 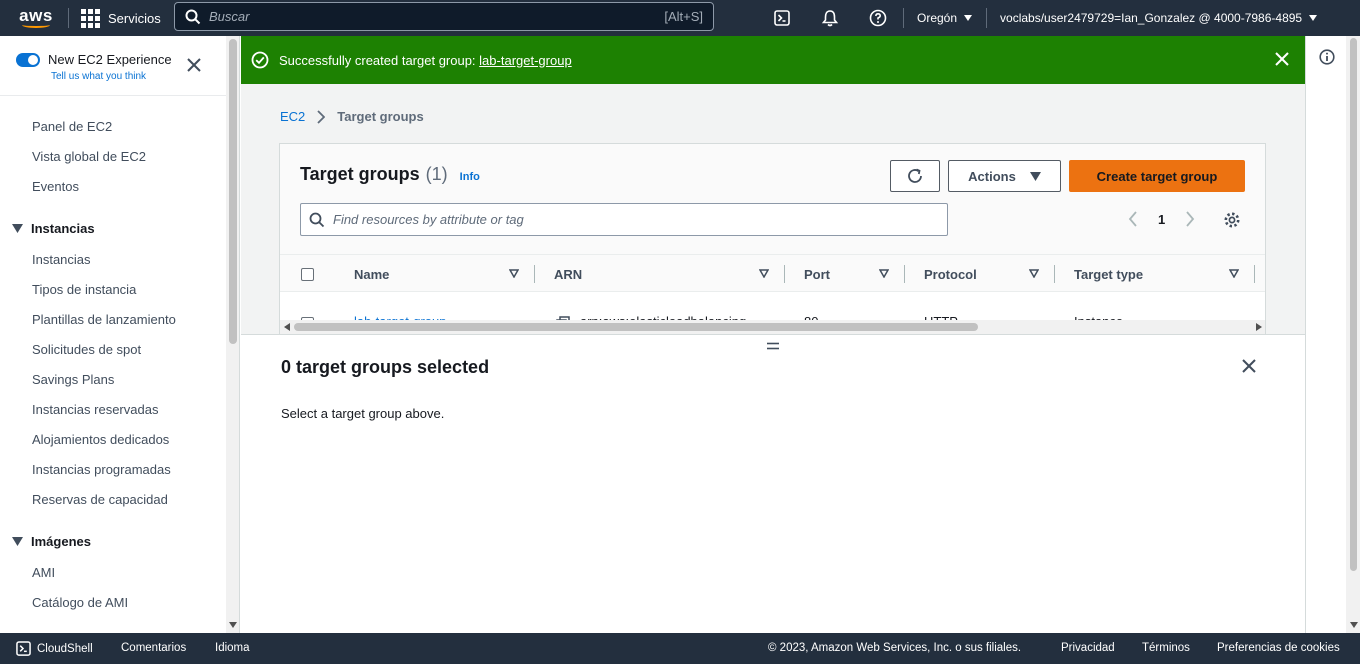 What do you see at coordinates (1161, 219) in the screenshot?
I see `page-number: 1` at bounding box center [1161, 219].